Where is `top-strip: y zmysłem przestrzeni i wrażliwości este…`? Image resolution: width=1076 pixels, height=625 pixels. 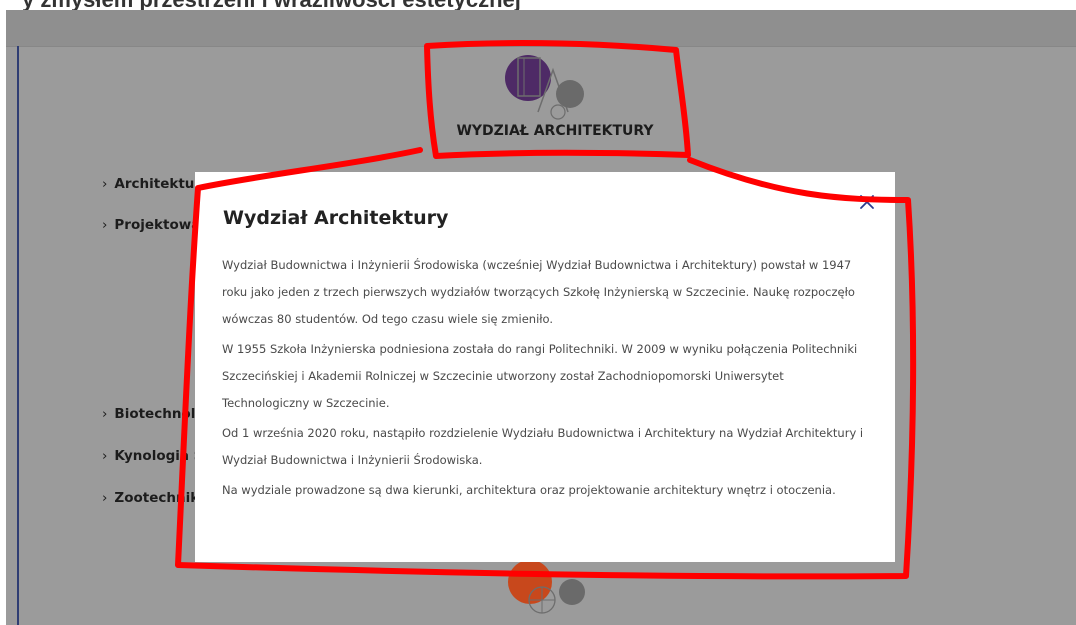 top-strip: y zmysłem przestrzeni i wrażliwości este… is located at coordinates (538, 5).